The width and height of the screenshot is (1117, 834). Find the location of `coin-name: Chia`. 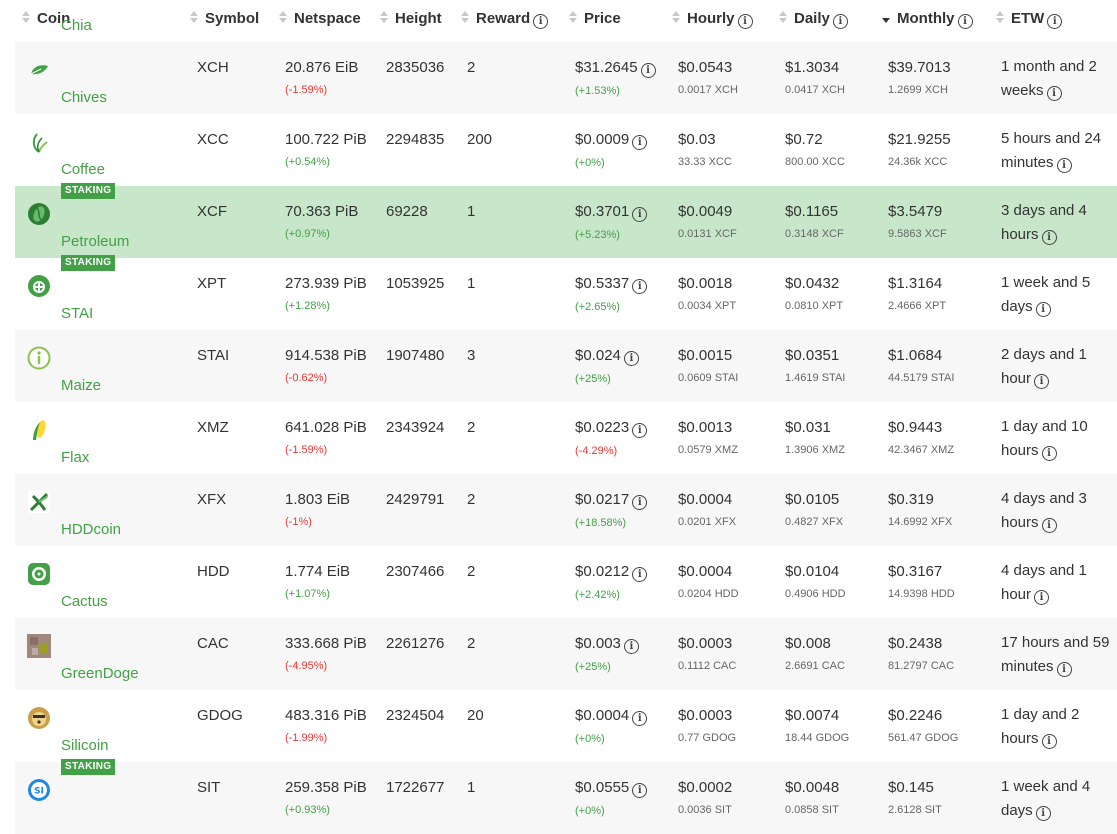

coin-name: Chia is located at coordinates (76, 26).